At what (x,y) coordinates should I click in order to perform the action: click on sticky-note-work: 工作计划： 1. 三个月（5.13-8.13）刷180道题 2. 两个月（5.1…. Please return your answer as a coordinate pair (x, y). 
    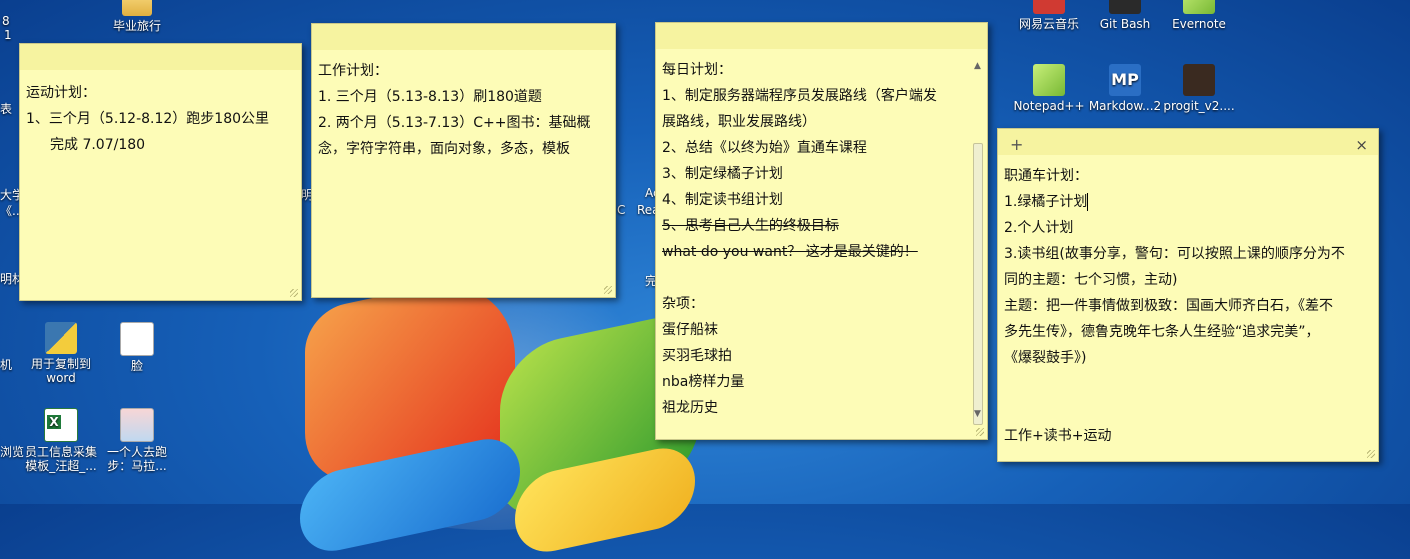
    Looking at the image, I should click on (463, 160).